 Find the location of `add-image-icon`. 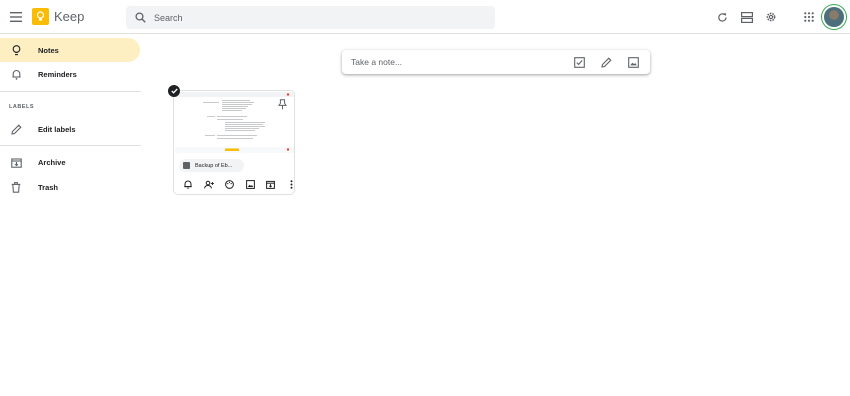

add-image-icon is located at coordinates (250, 184).